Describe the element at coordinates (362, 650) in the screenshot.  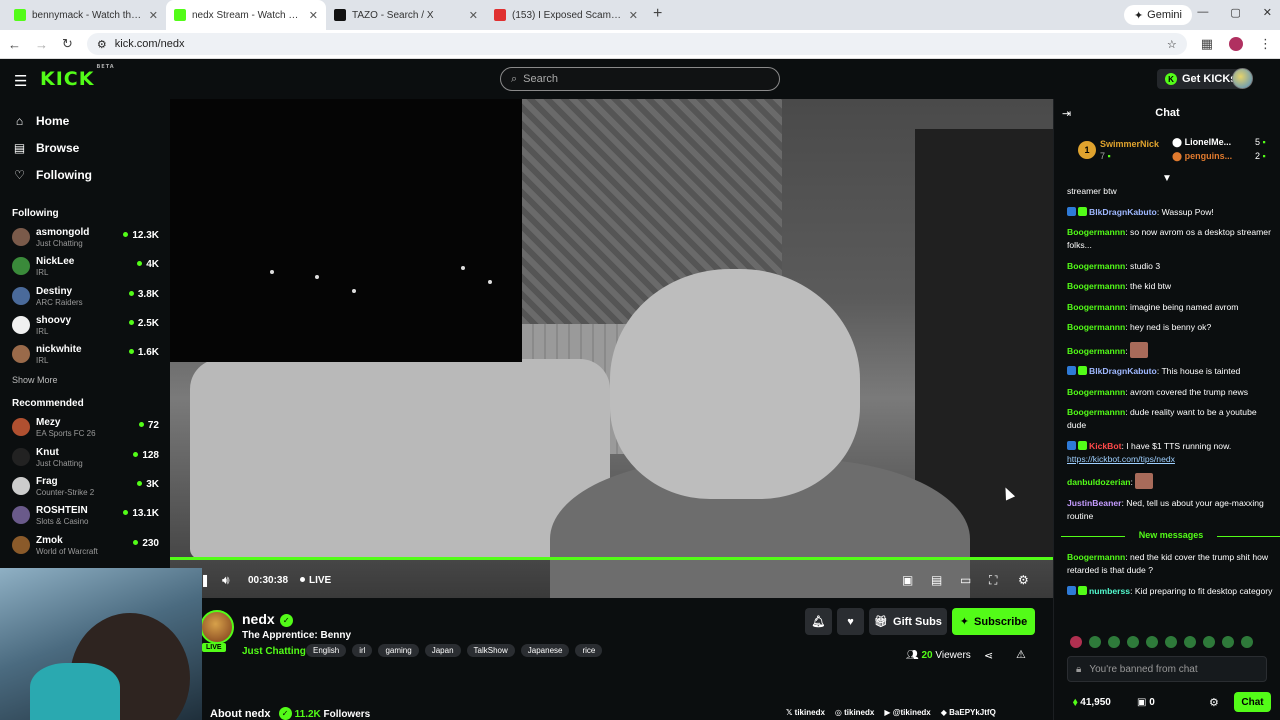
I see `stream-tag: irl` at that location.